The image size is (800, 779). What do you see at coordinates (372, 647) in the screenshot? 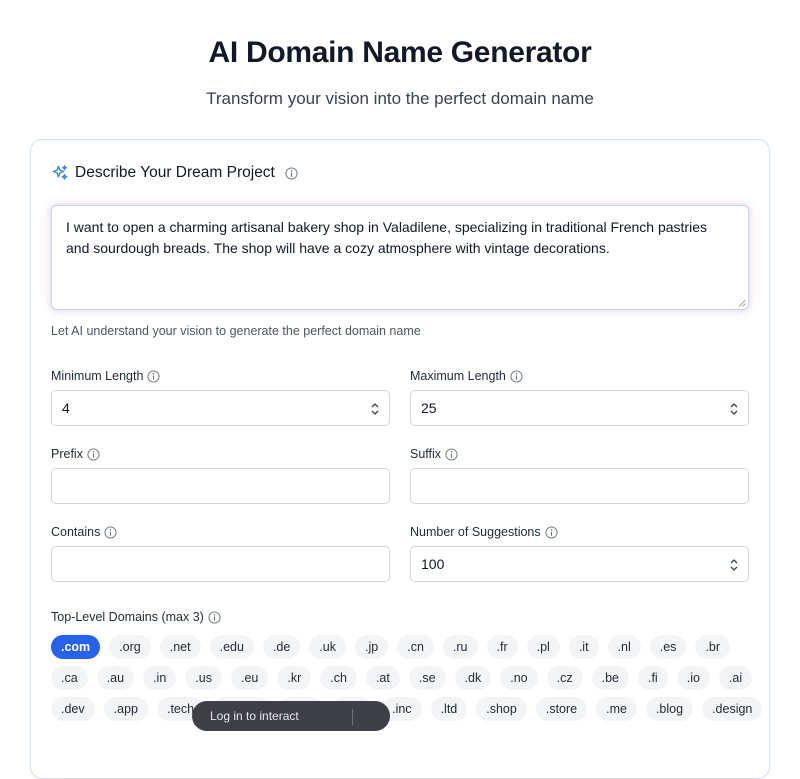
I see `tld-chip: .jp` at bounding box center [372, 647].